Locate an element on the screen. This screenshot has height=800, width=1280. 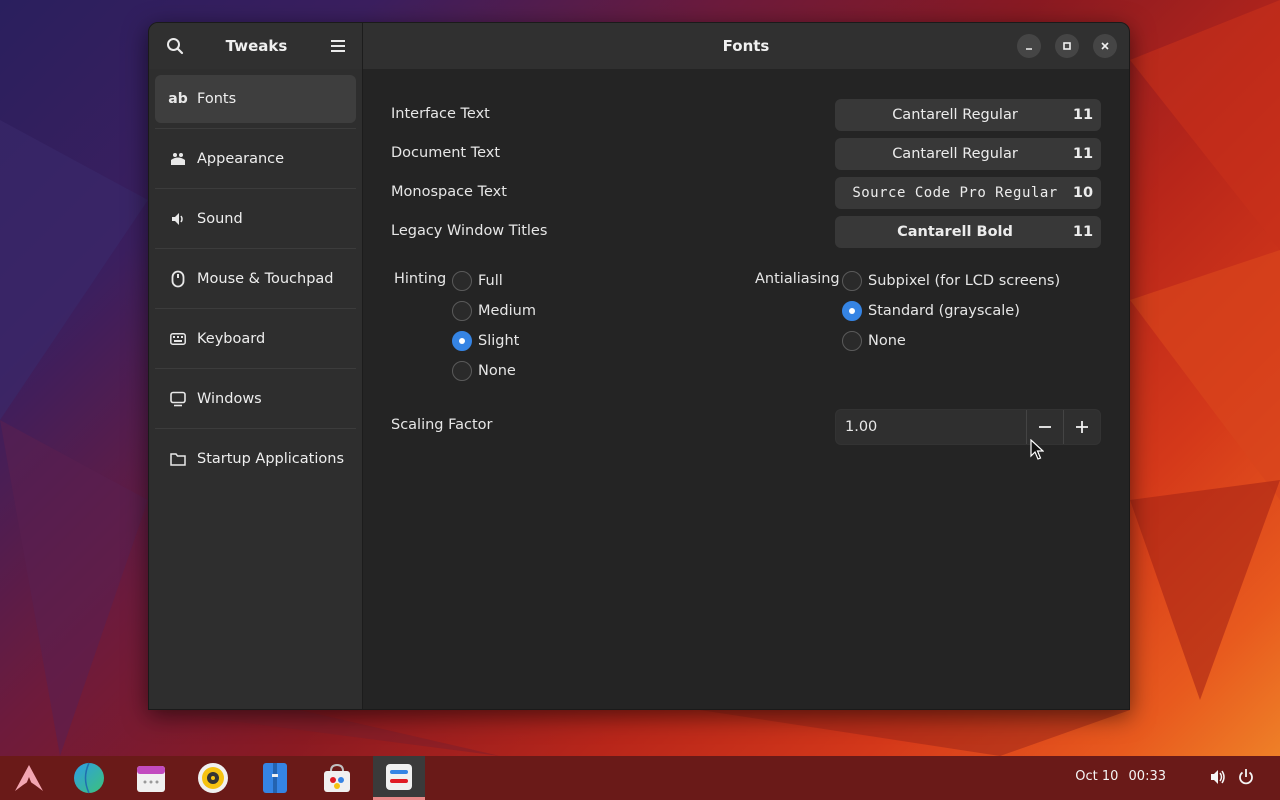
radio-label: Standard (grayscale) is located at coordinates (944, 311).